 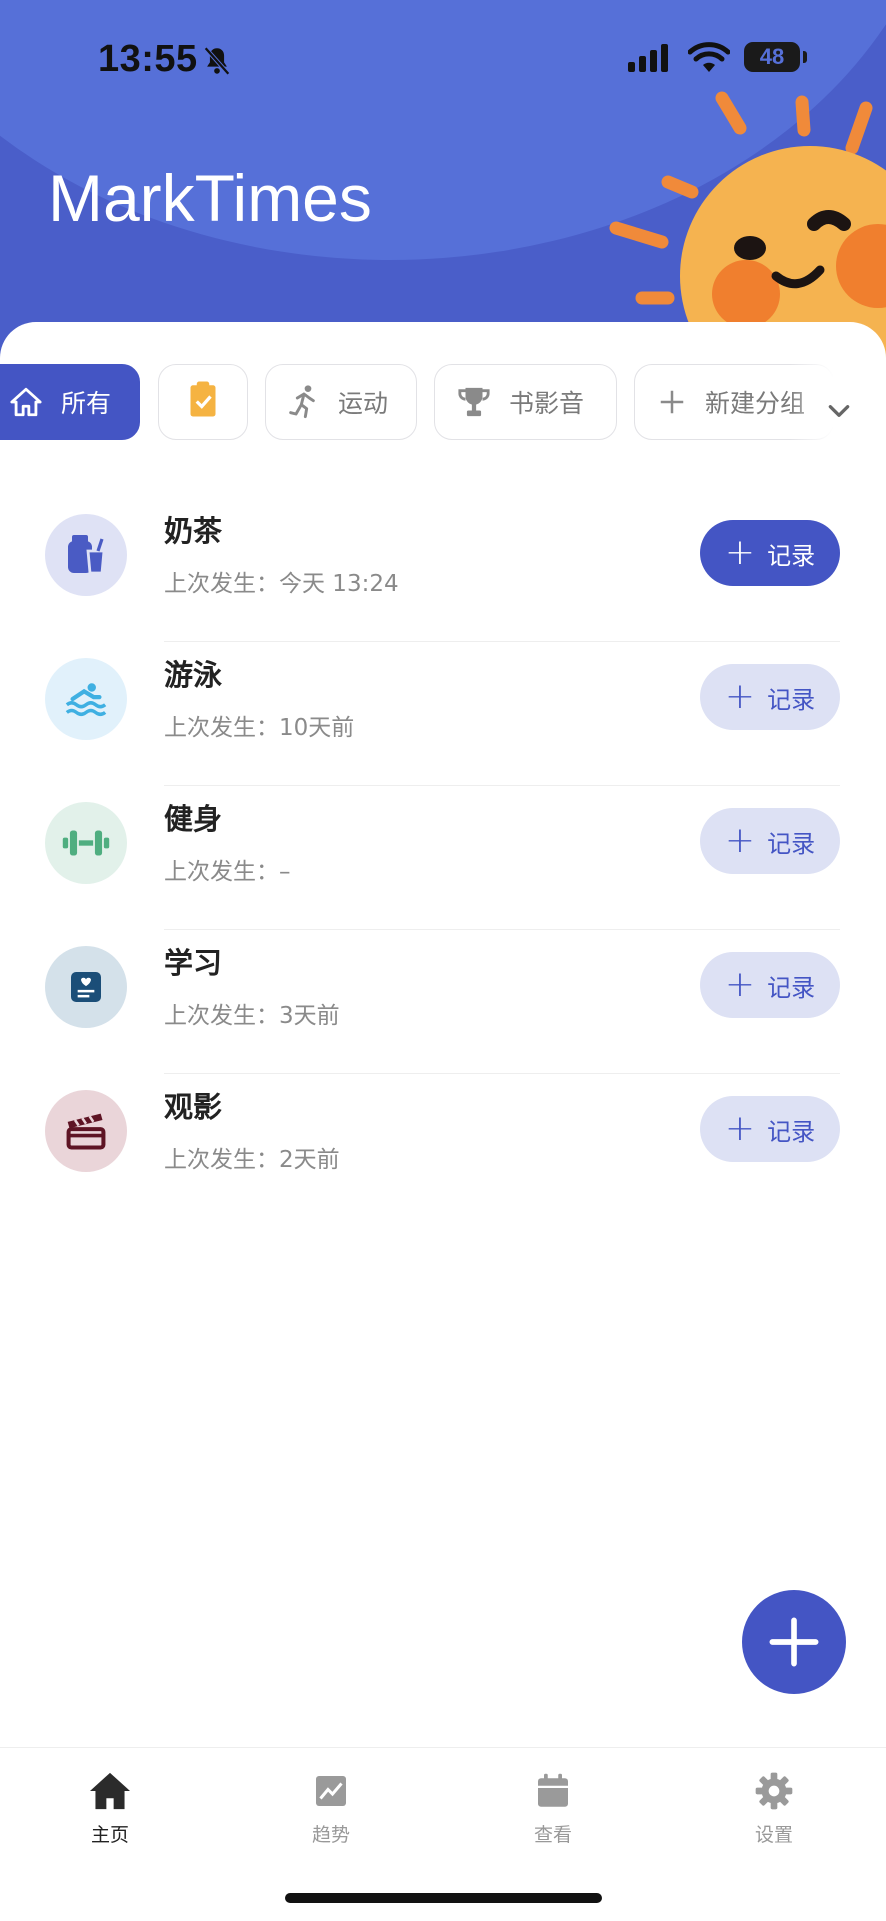 What do you see at coordinates (363, 403) in the screenshot?
I see `chip-label: 运动` at bounding box center [363, 403].